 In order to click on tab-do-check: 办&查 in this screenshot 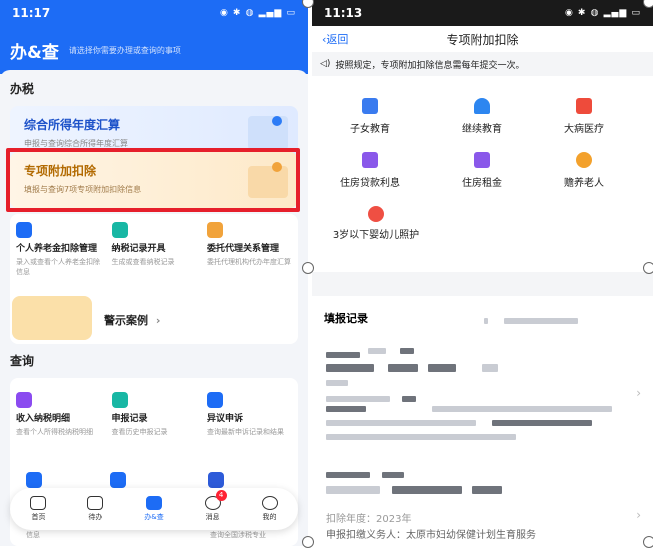, I will do `click(154, 509)`.